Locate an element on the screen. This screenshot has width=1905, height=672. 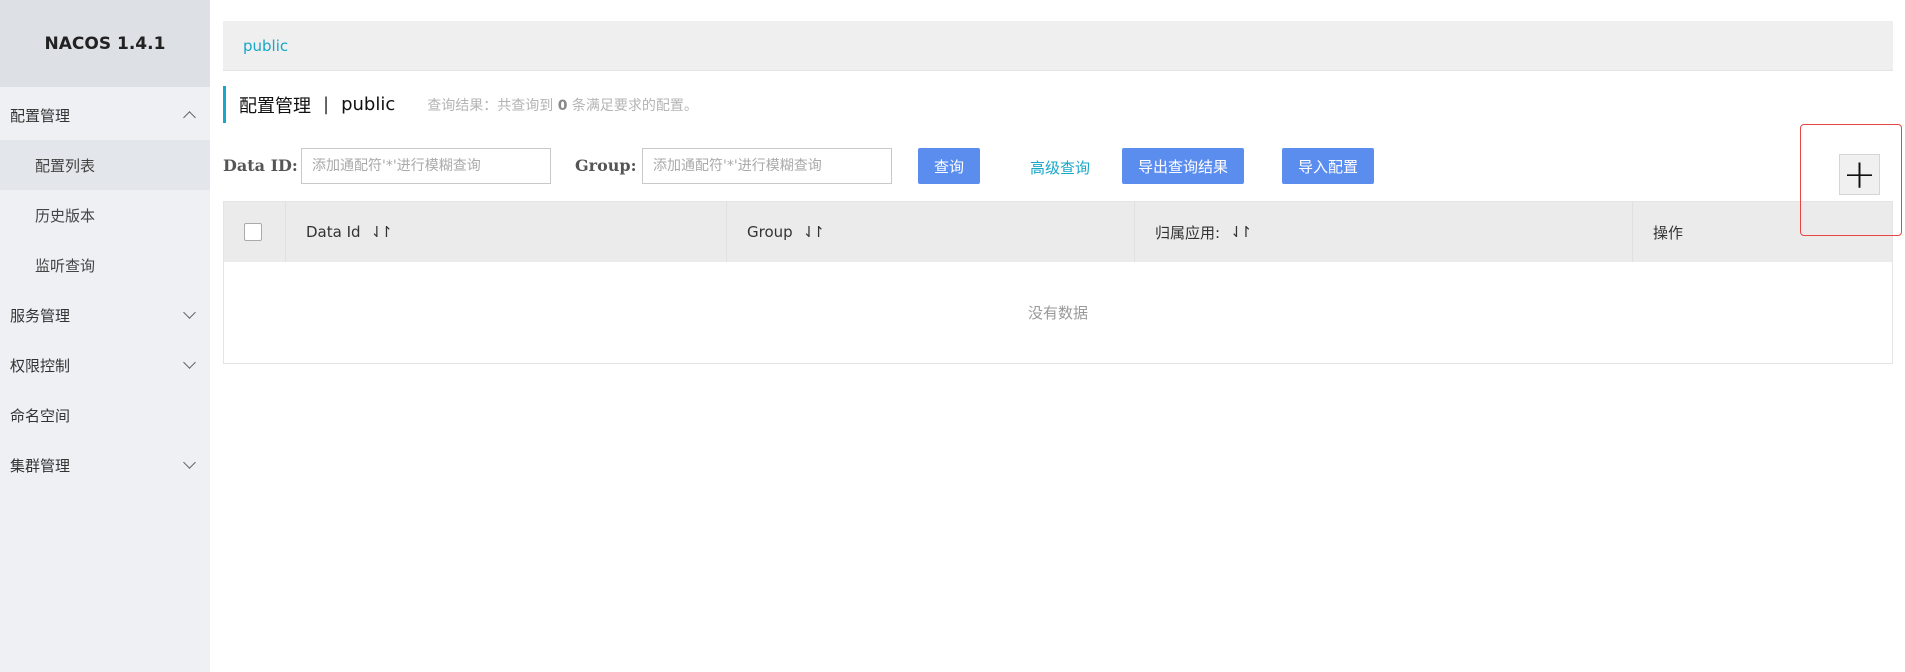
page-header: 配置管理 | public 查询结果：共查询到 0 条满足要求的配置。 is located at coordinates (460, 104).